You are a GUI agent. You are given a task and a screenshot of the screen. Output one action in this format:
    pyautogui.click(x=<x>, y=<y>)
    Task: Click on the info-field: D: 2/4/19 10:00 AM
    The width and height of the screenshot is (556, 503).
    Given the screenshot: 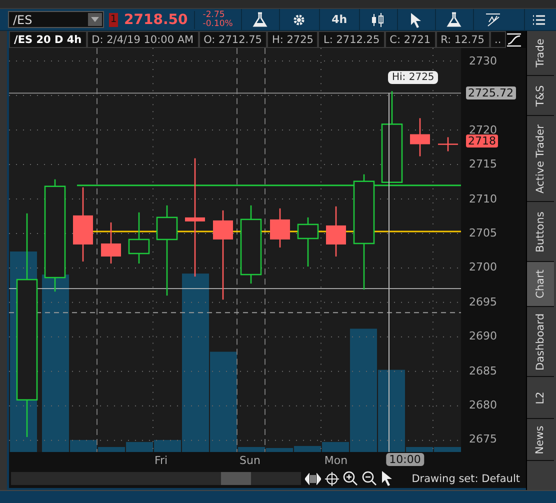 What is the action you would take?
    pyautogui.click(x=142, y=39)
    